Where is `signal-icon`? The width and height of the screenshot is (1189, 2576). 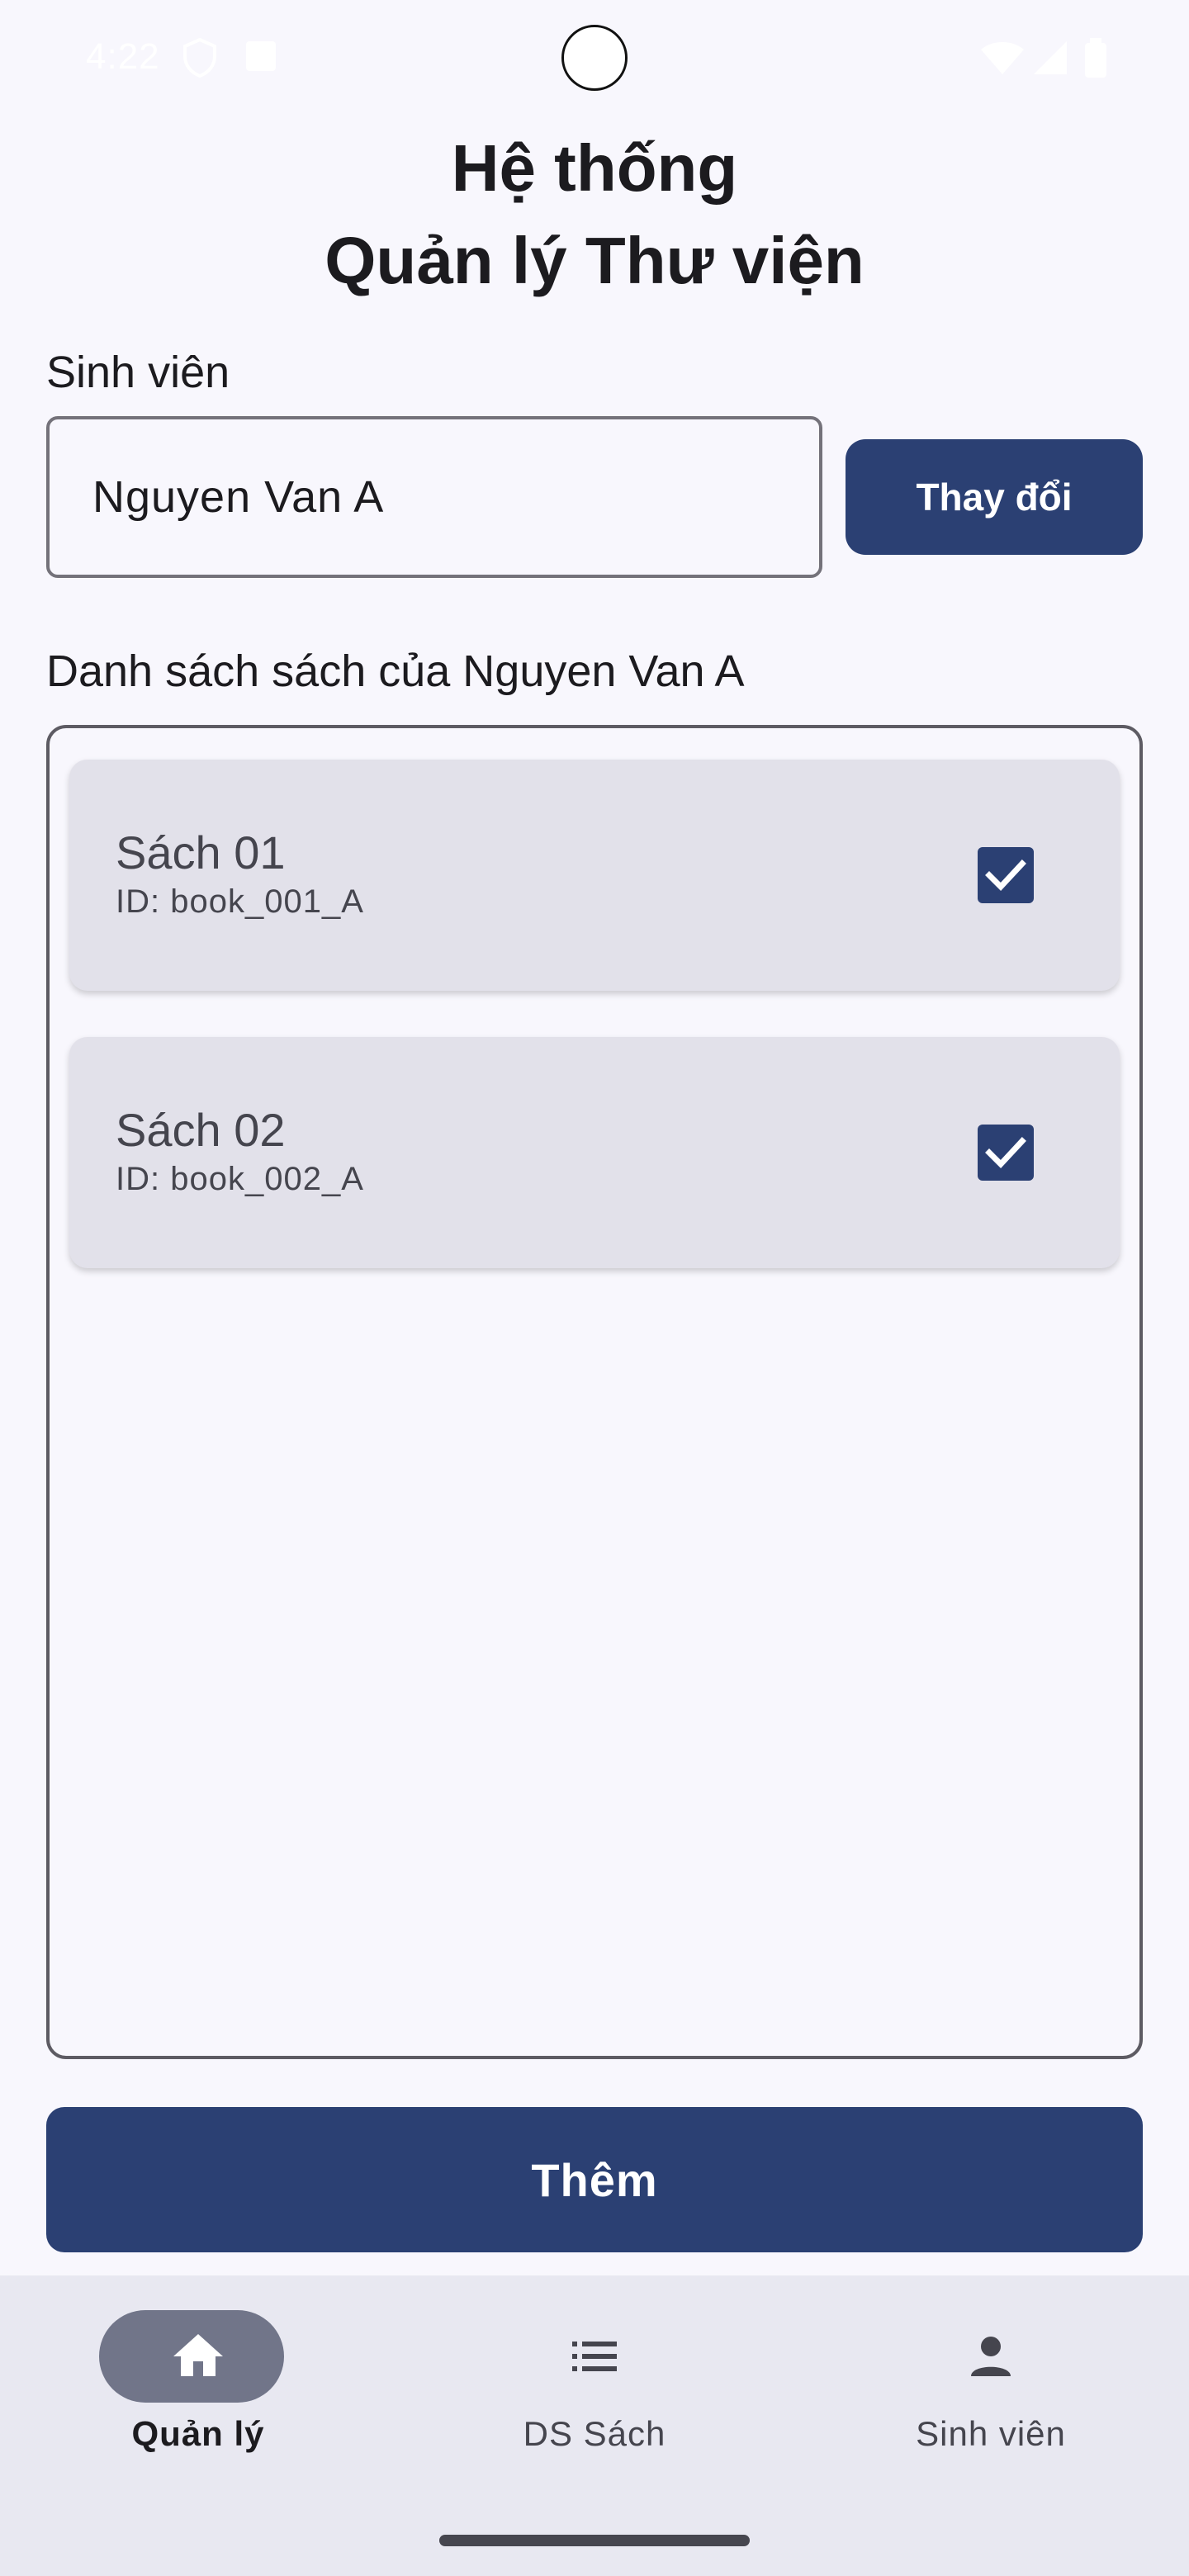 signal-icon is located at coordinates (1050, 60).